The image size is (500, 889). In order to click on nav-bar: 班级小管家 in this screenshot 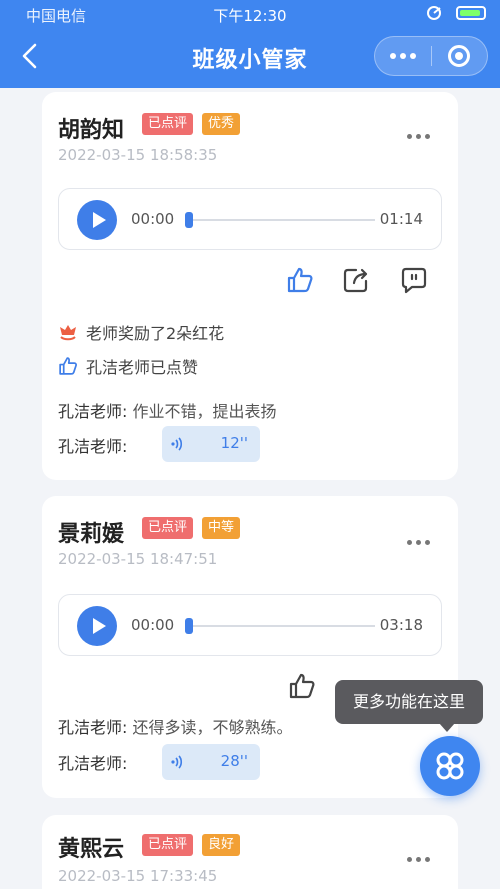, I will do `click(250, 57)`.